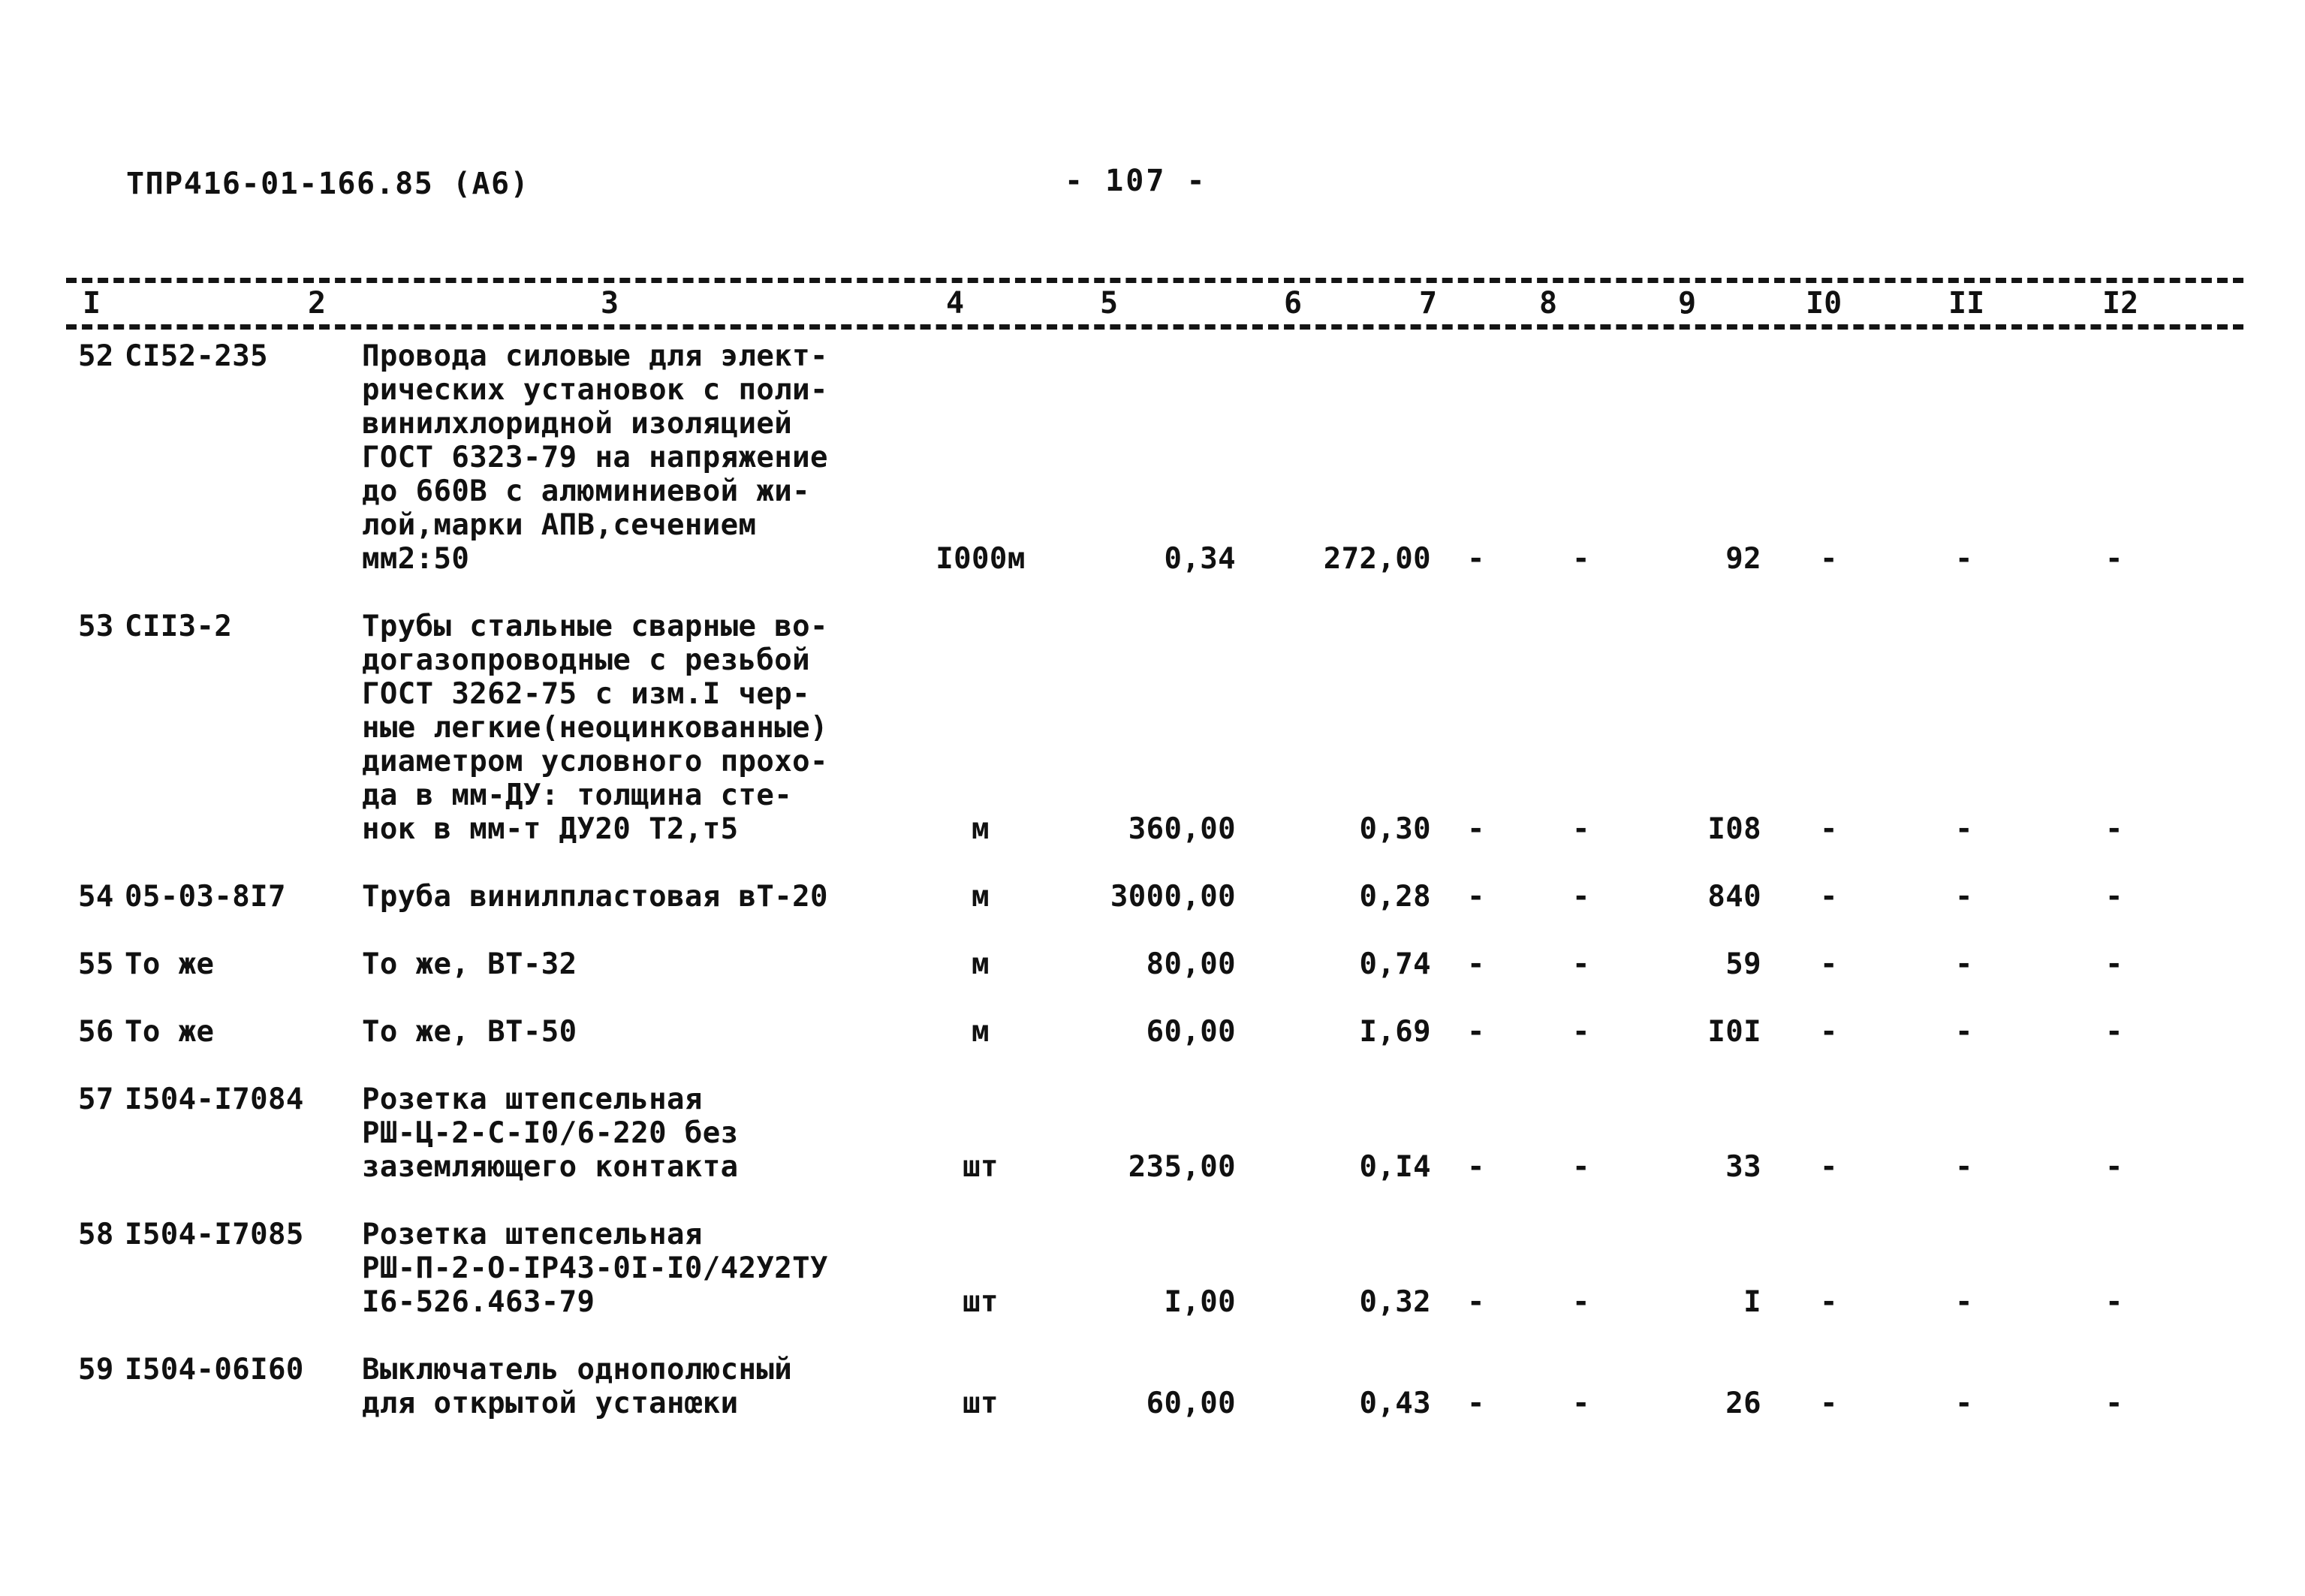 The width and height of the screenshot is (2305, 1596). Describe the element at coordinates (1734, 897) in the screenshot. I see `row-col9: 840` at that location.